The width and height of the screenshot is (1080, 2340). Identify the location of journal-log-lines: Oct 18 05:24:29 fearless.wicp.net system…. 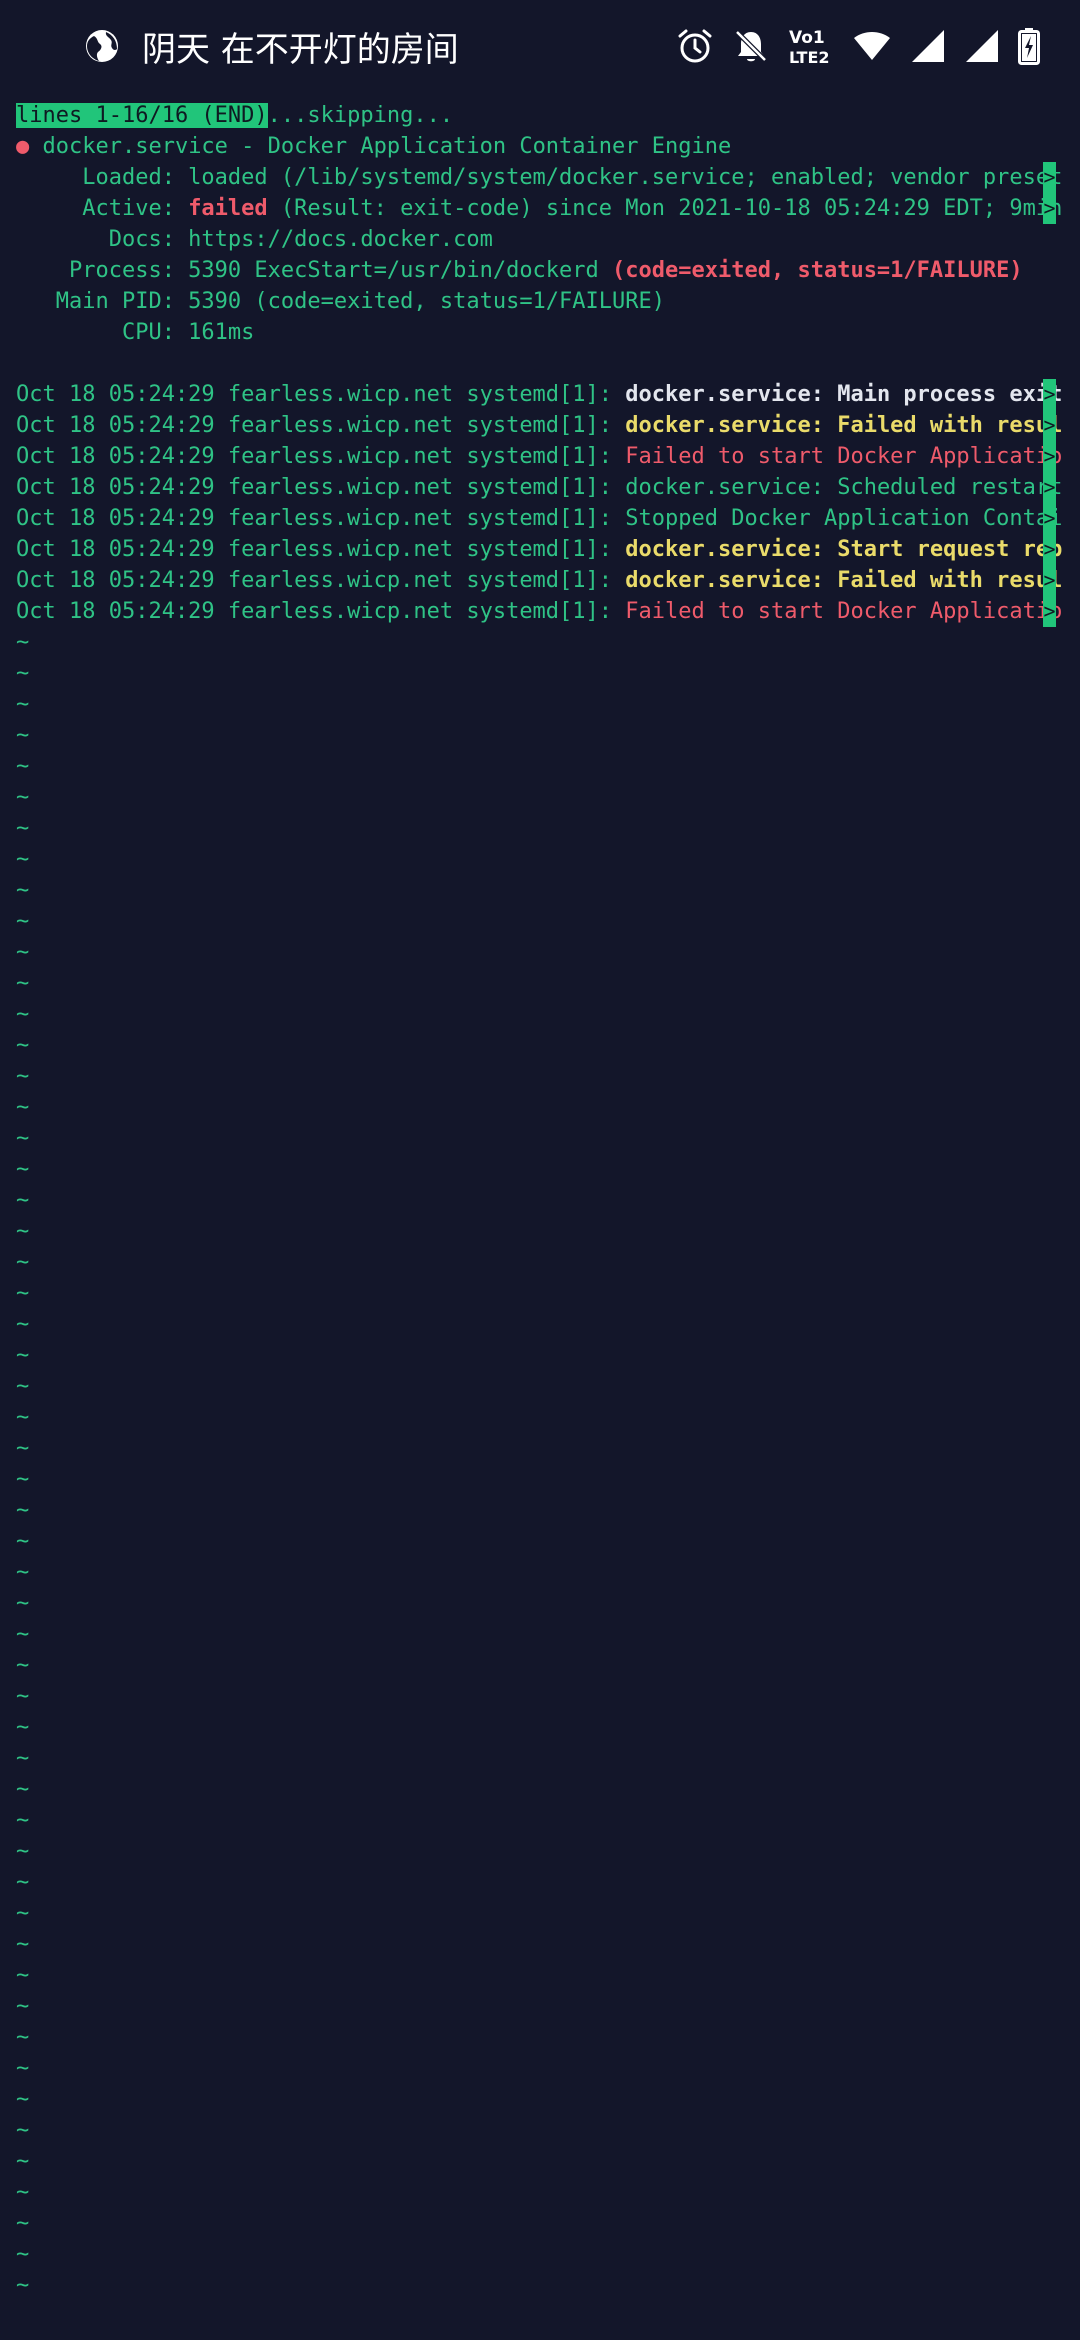
(540, 503).